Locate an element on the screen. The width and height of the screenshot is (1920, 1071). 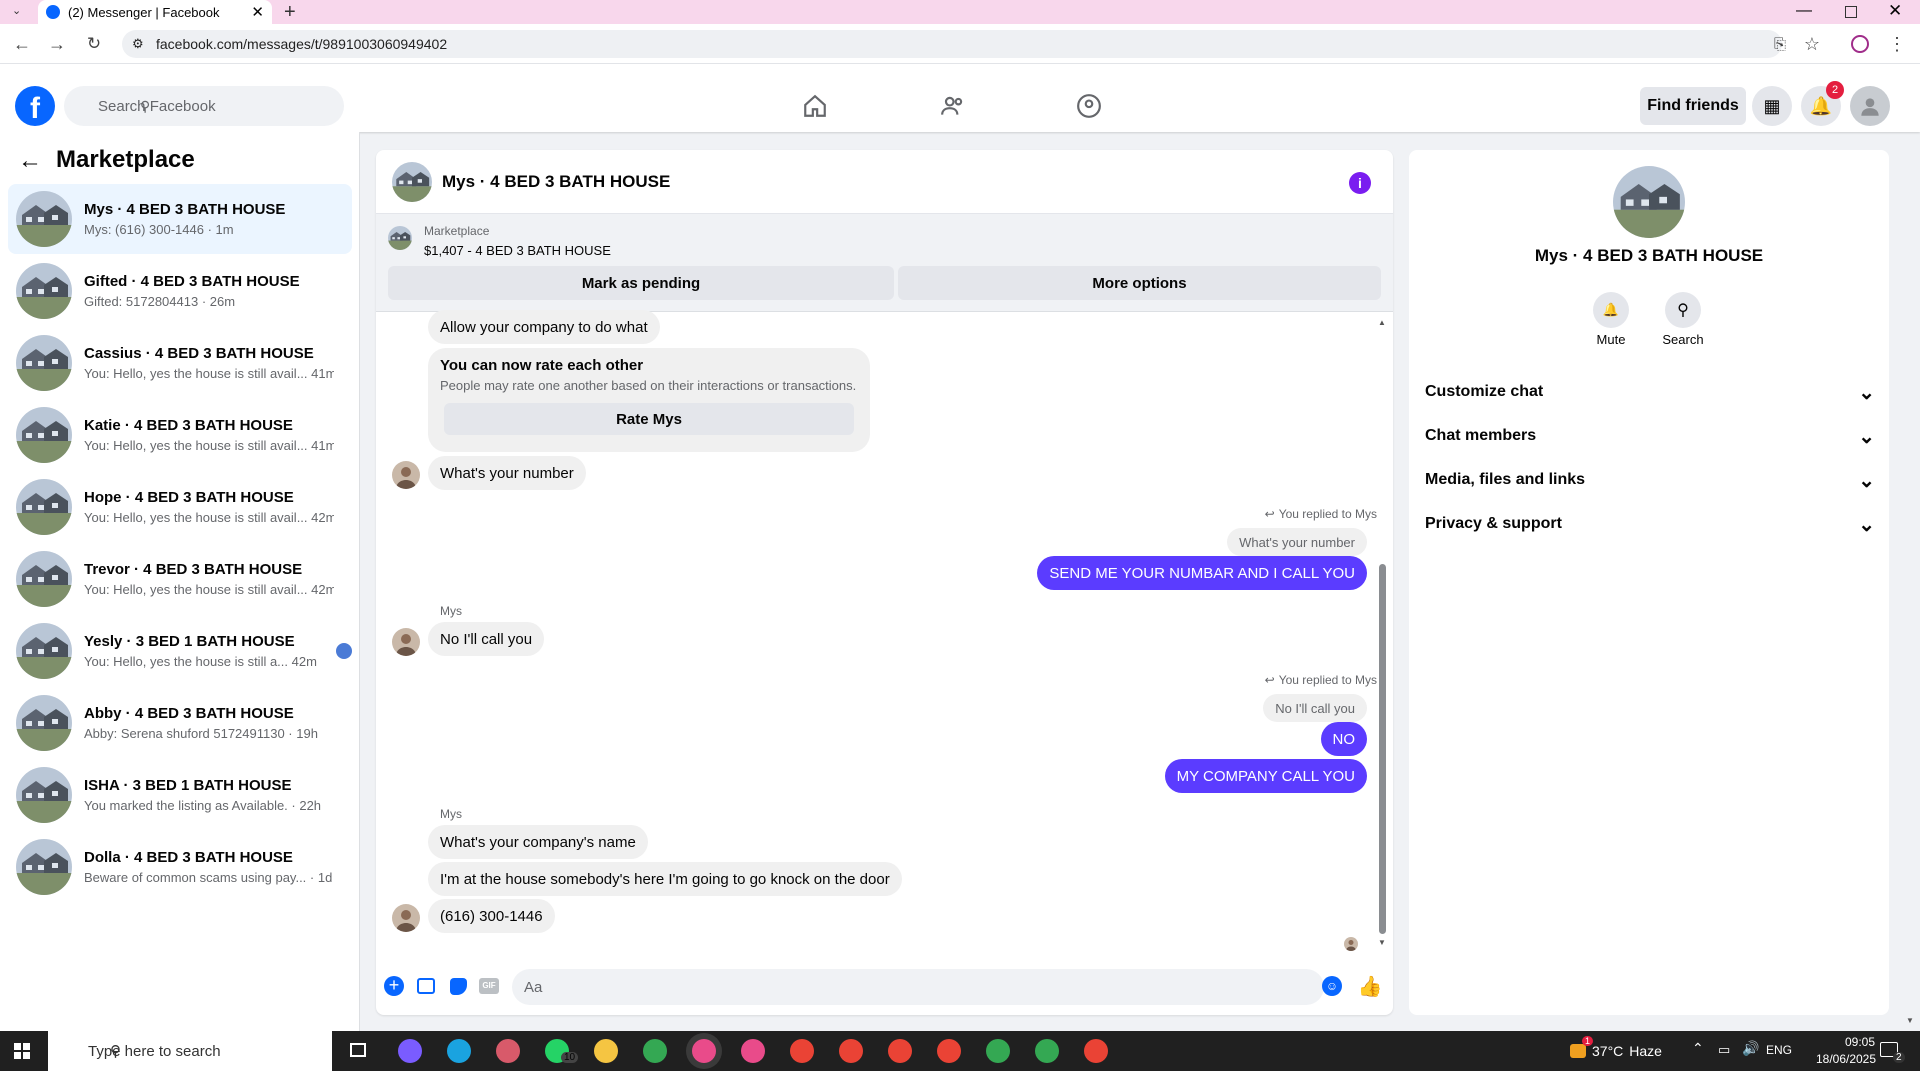
volume-icon: 🔊 is located at coordinates (1750, 1048).